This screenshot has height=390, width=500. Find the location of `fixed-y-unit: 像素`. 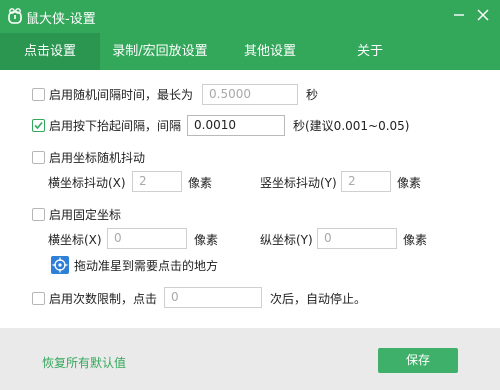

fixed-y-unit: 像素 is located at coordinates (415, 240).